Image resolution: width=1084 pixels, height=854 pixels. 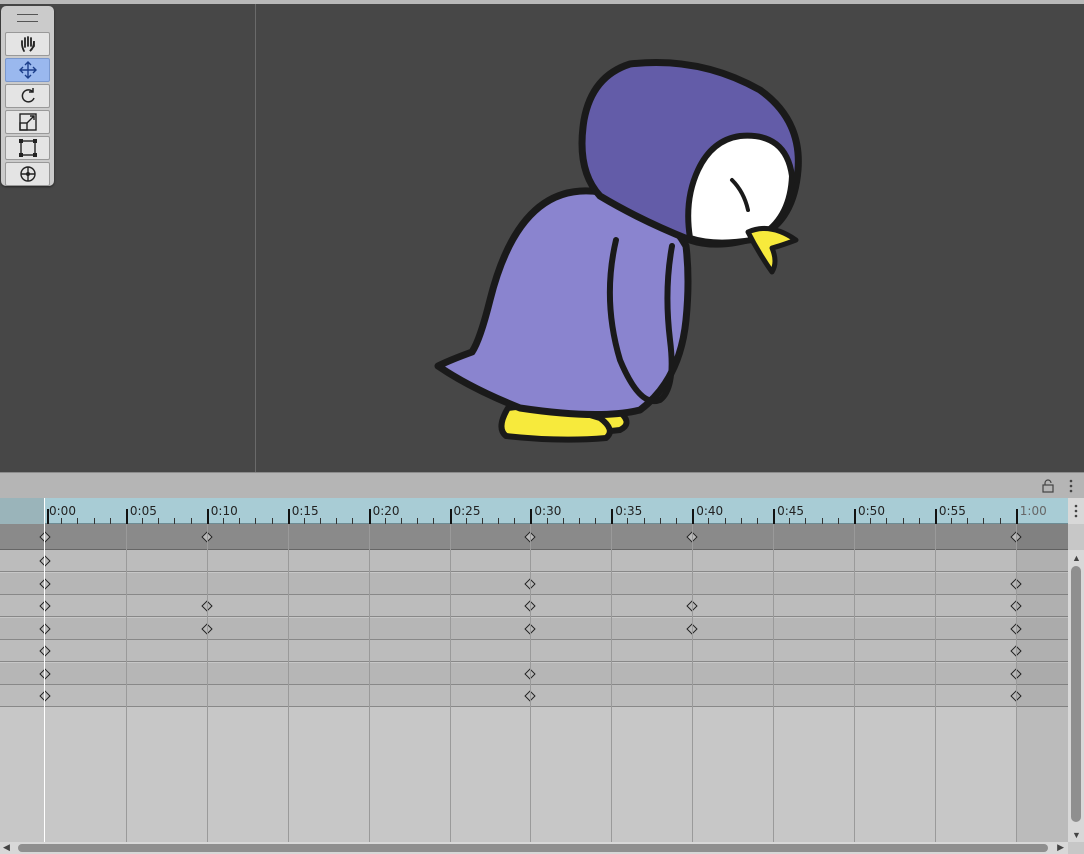 I want to click on ruler-tick-label: 0:30, so click(x=548, y=511).